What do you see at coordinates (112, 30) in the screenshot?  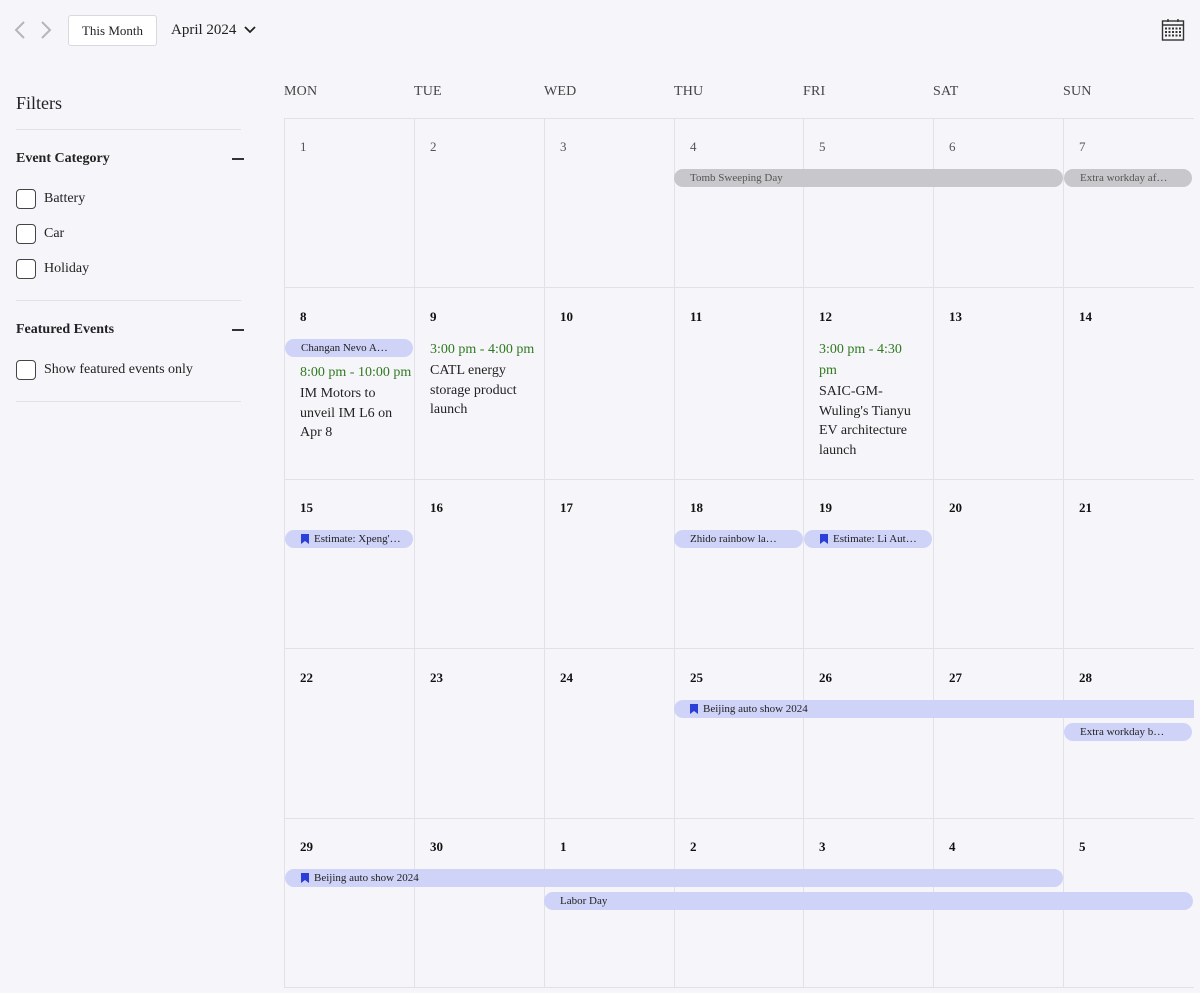 I see `this-month-button: This Month` at bounding box center [112, 30].